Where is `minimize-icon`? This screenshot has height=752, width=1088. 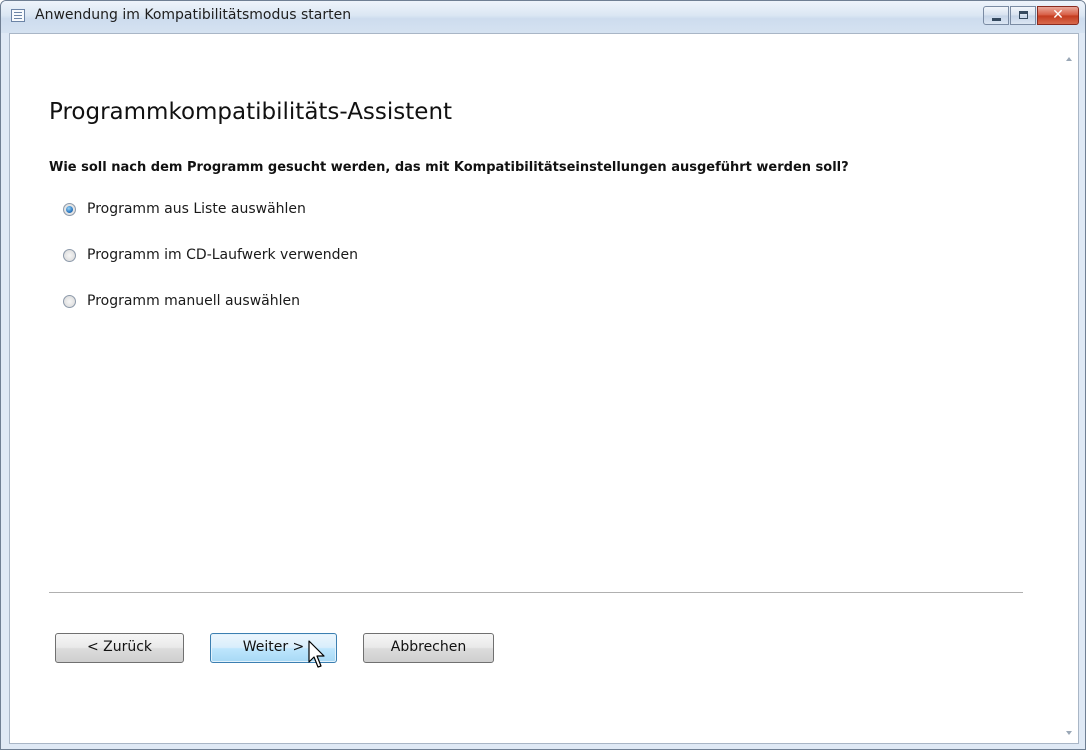
minimize-icon is located at coordinates (996, 19).